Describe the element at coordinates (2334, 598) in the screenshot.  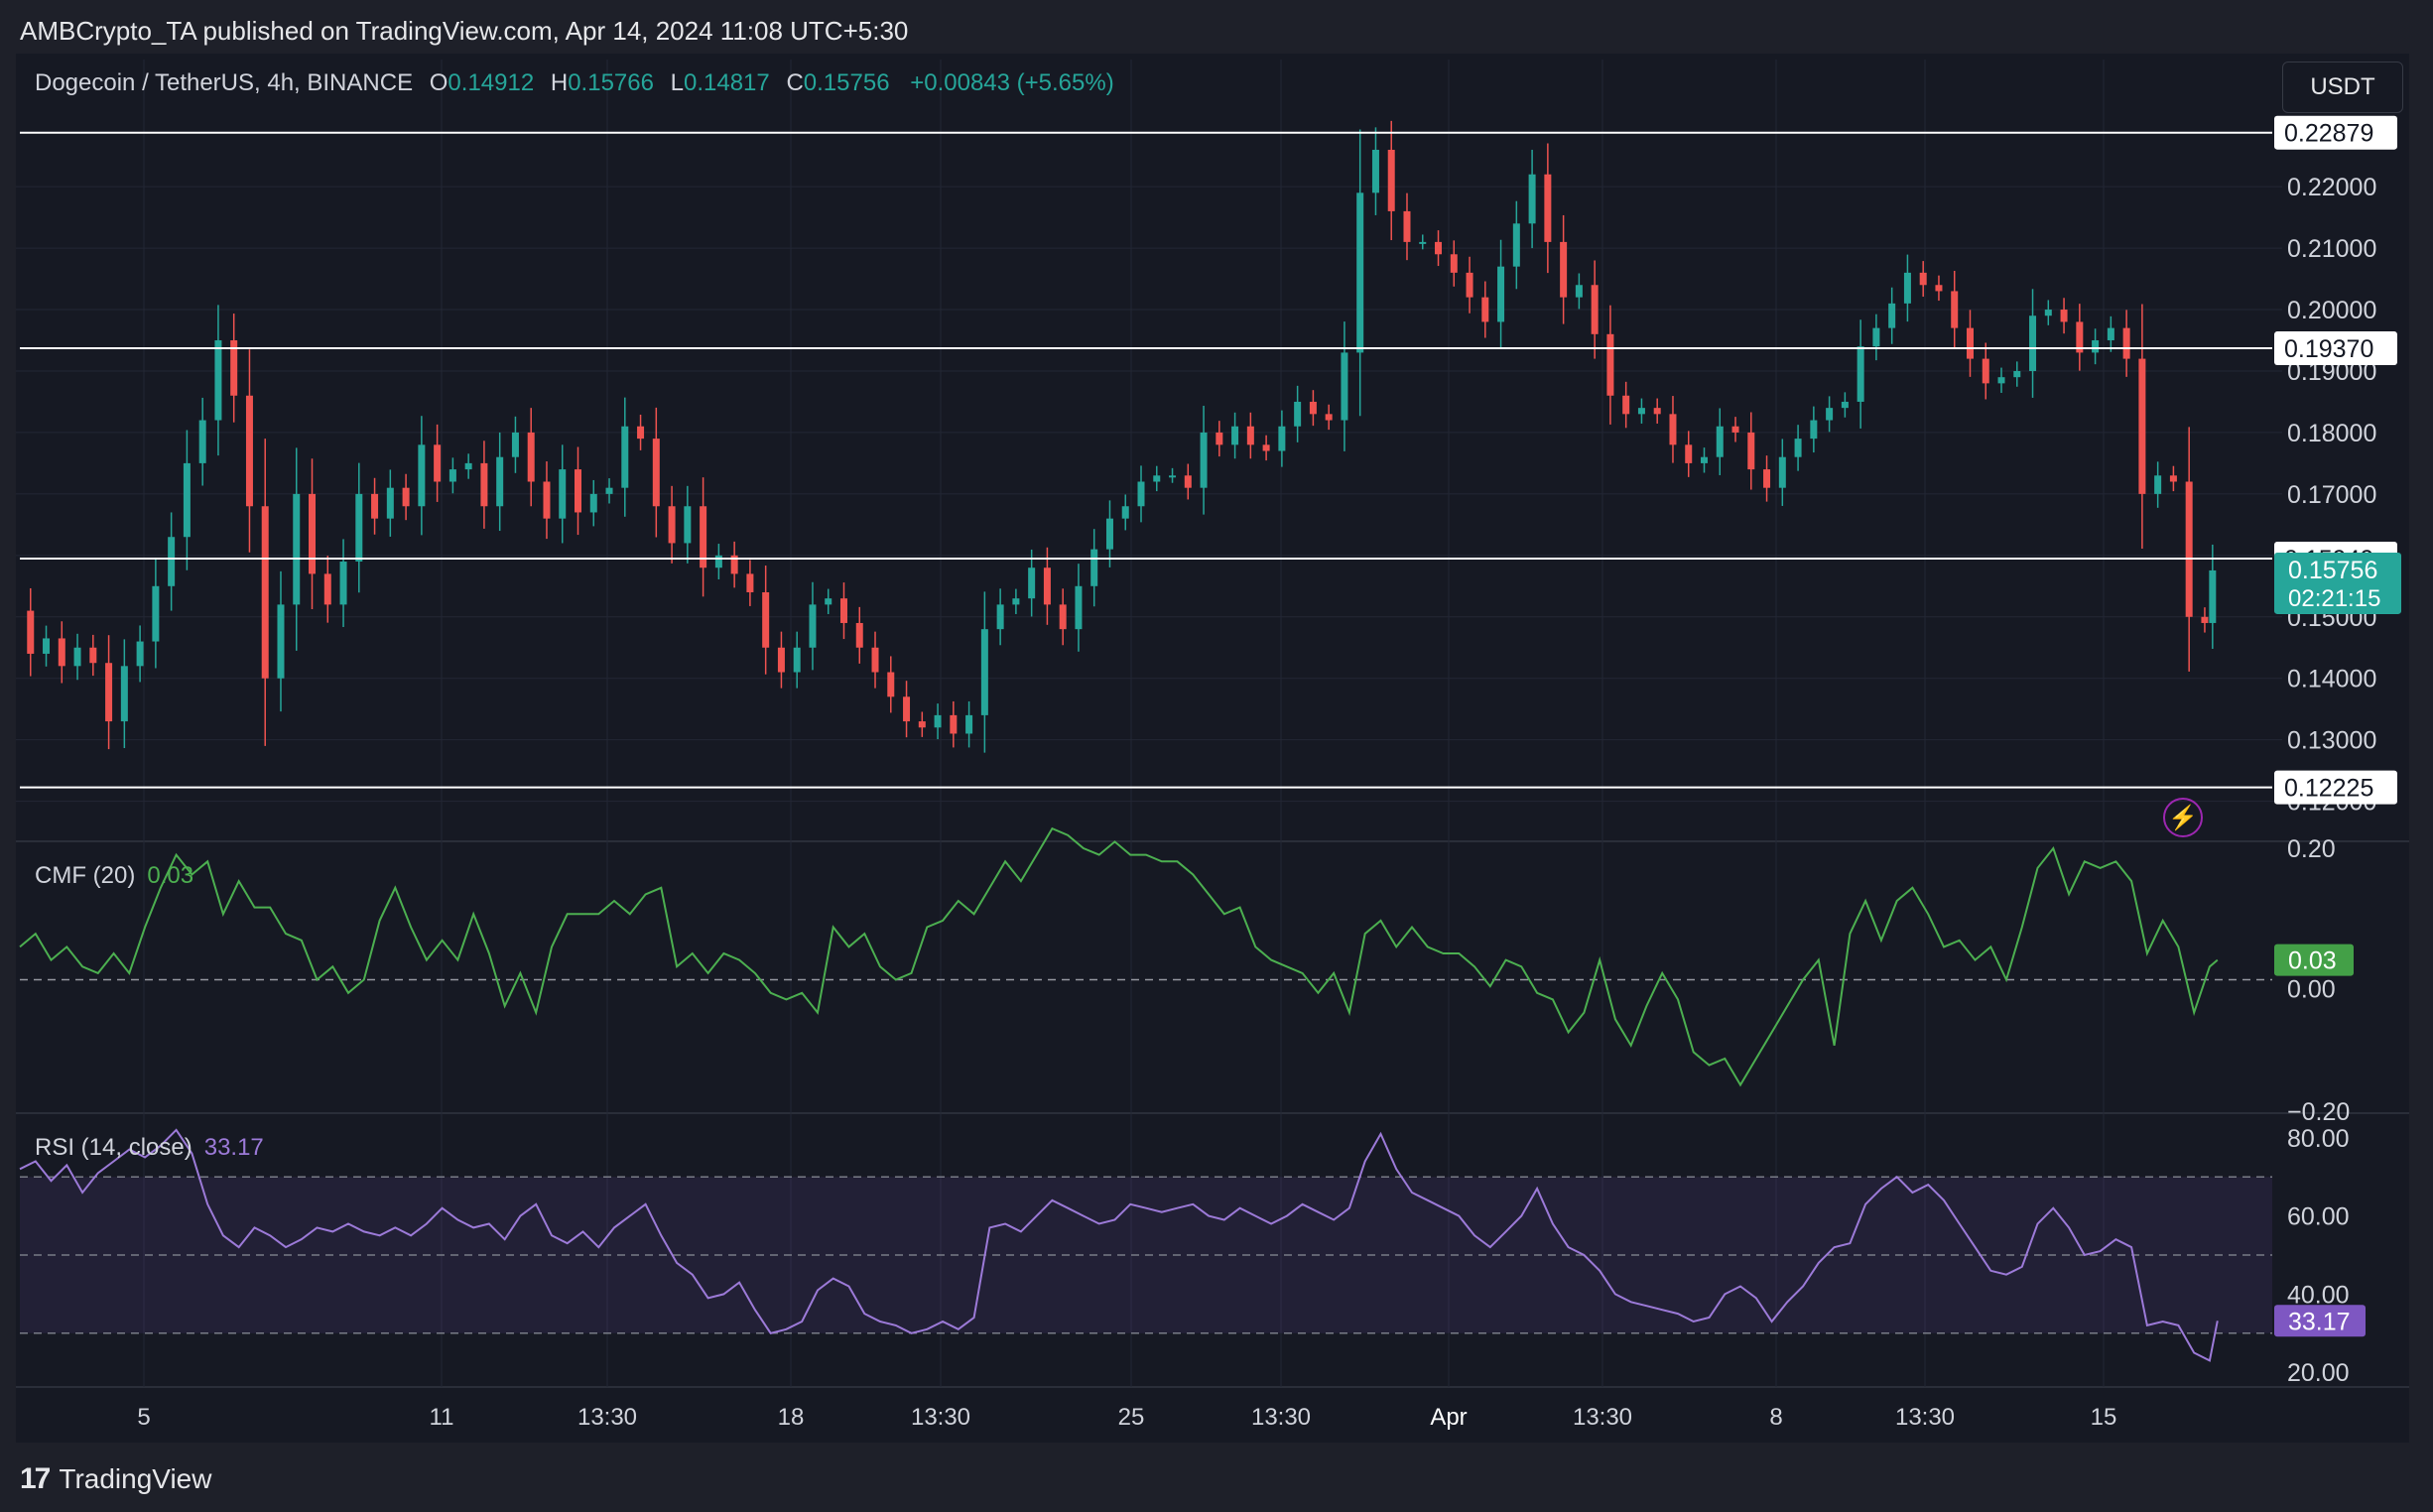
I see `countdown-label: 02:21:15` at that location.